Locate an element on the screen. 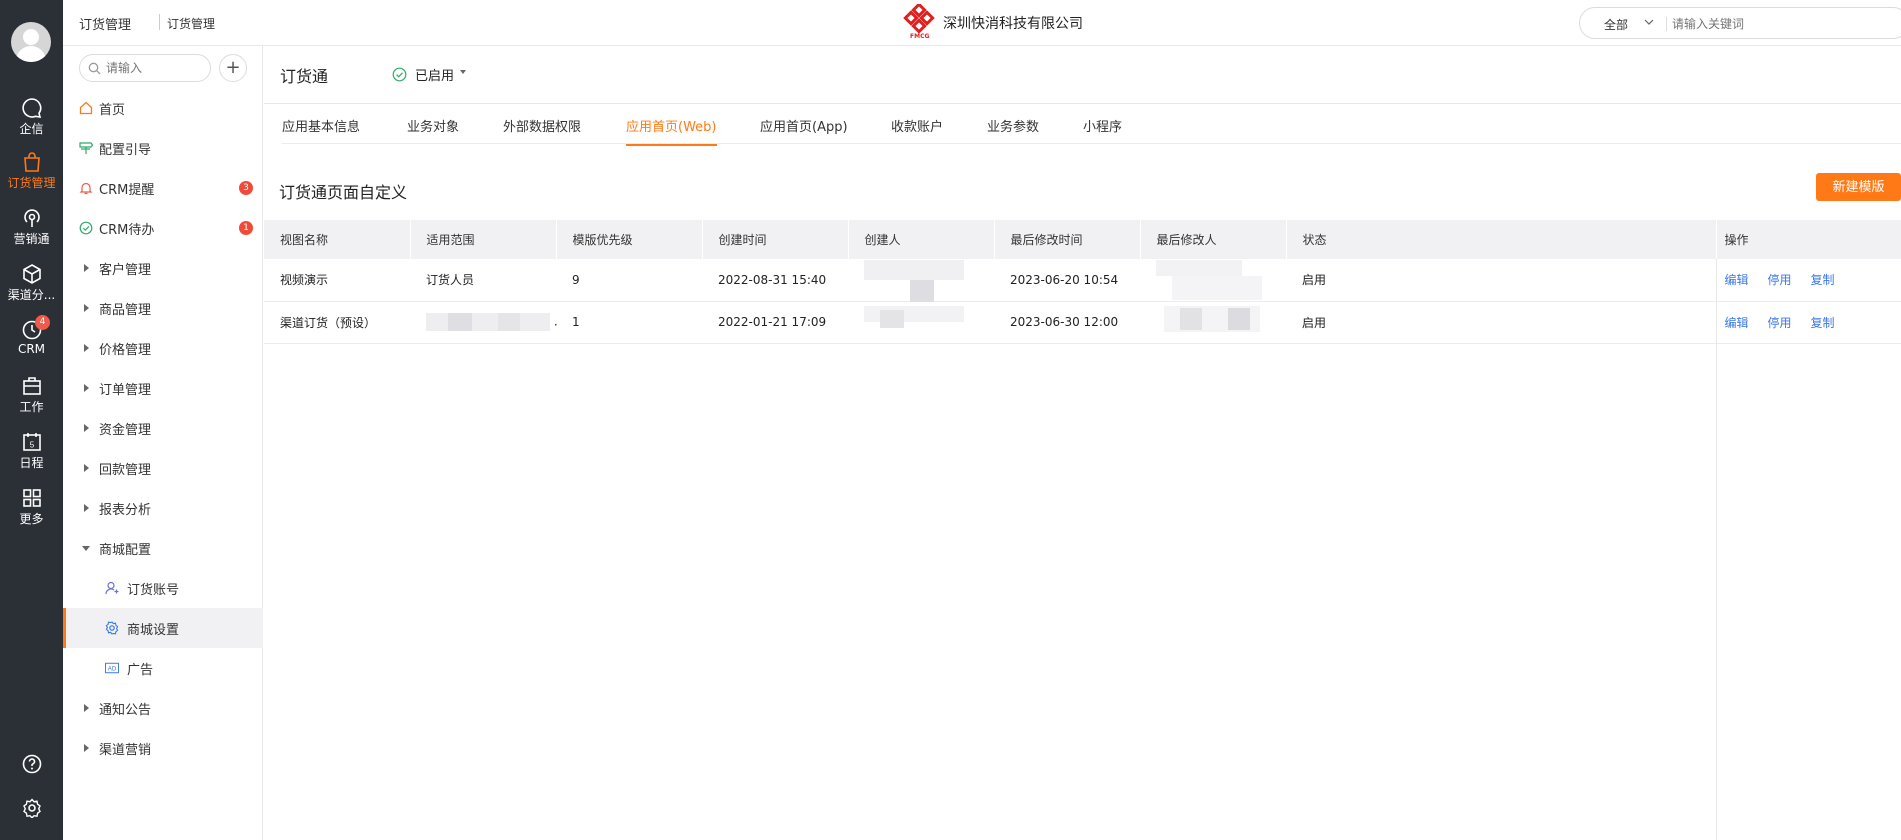 The image size is (1901, 840). sidebar-item-notices: 通知公告 is located at coordinates (163, 708).